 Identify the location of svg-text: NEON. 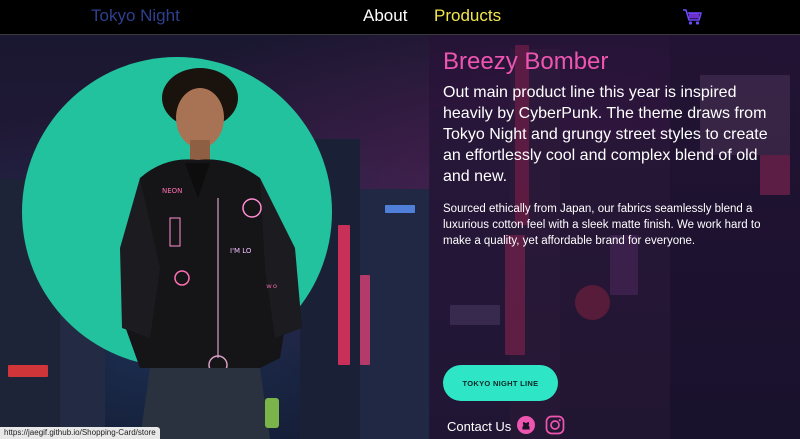
(172, 191).